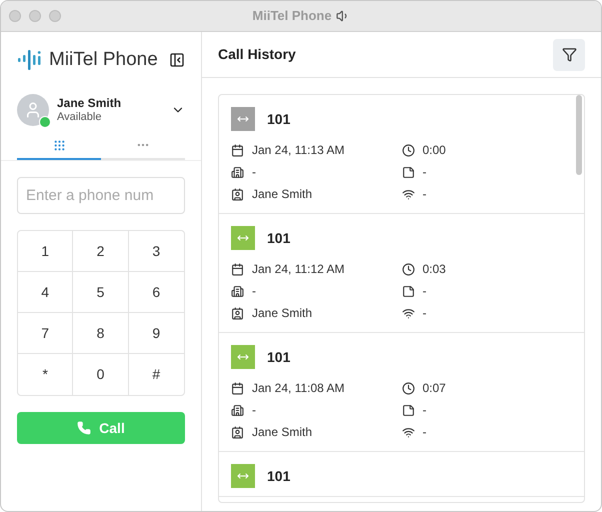  Describe the element at coordinates (46, 333) in the screenshot. I see `keypad-key: 7` at that location.